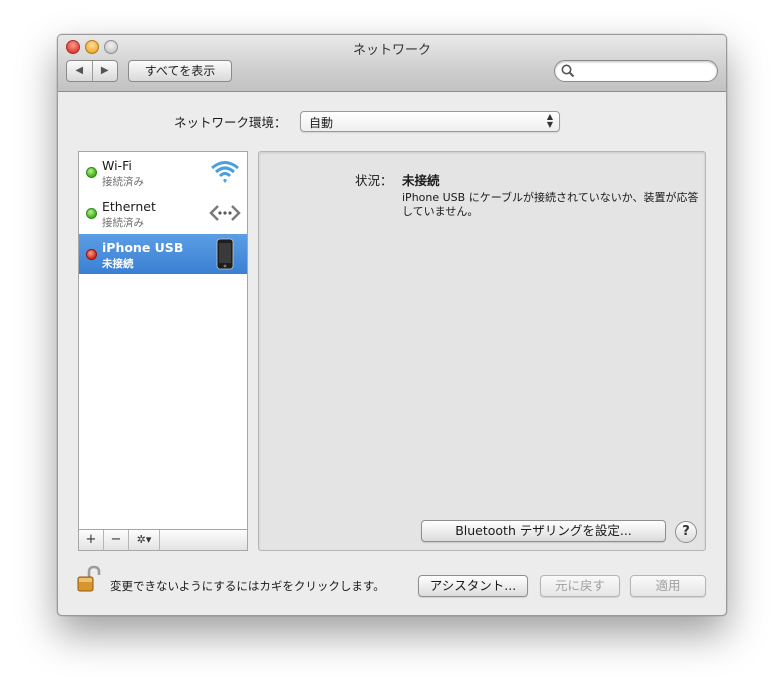 This screenshot has width=782, height=694. Describe the element at coordinates (391, 50) in the screenshot. I see `window-title: ネットワーク` at that location.